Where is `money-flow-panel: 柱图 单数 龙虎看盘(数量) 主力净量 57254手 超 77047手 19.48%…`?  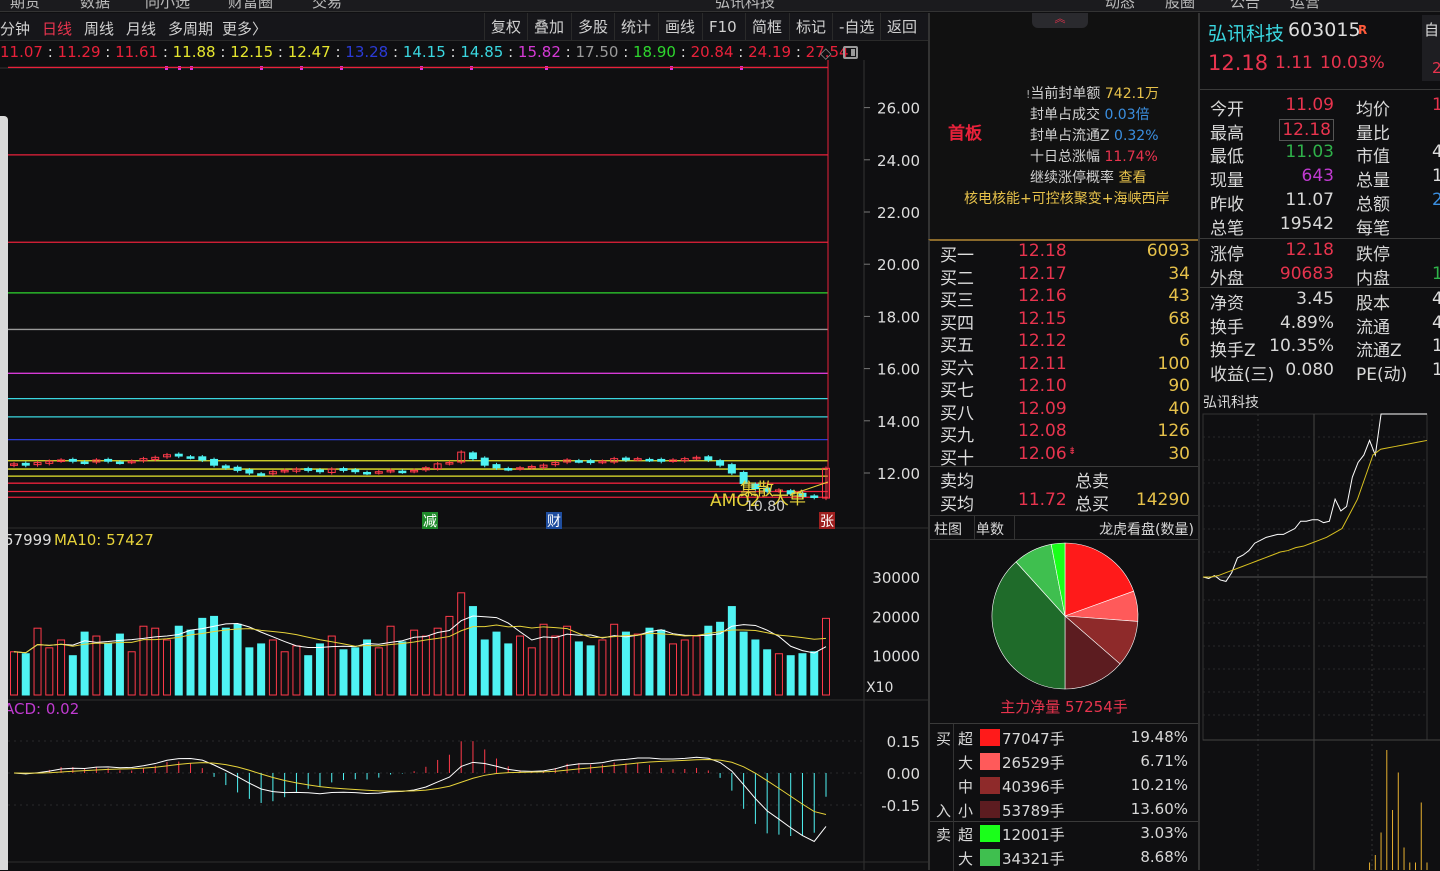
money-flow-panel: 柱图 单数 龙虎看盘(数量) 主力净量 57254手 超 77047手 19.48%… is located at coordinates (1063, 693).